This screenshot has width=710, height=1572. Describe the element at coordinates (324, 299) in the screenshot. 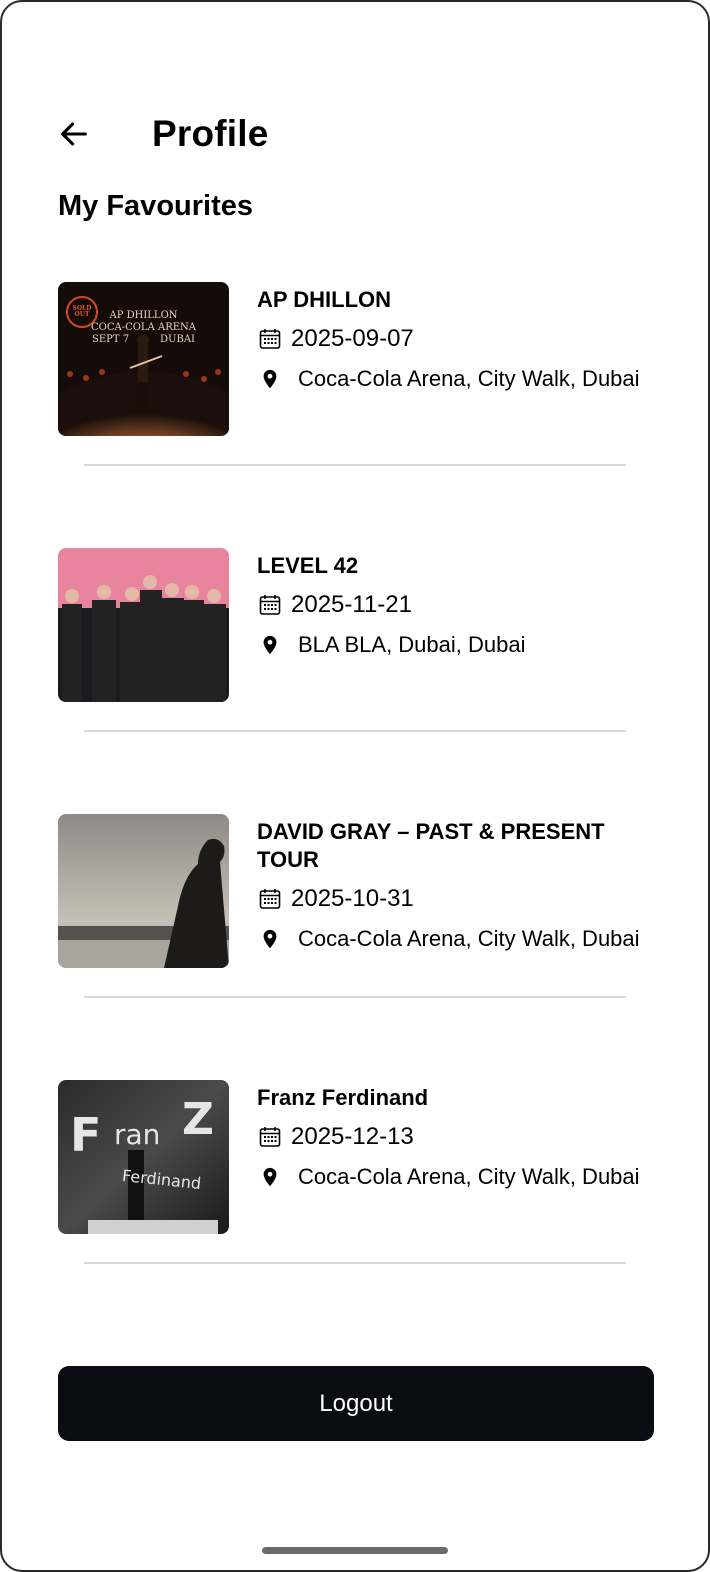

I see `event-title: AP DHILLON` at that location.